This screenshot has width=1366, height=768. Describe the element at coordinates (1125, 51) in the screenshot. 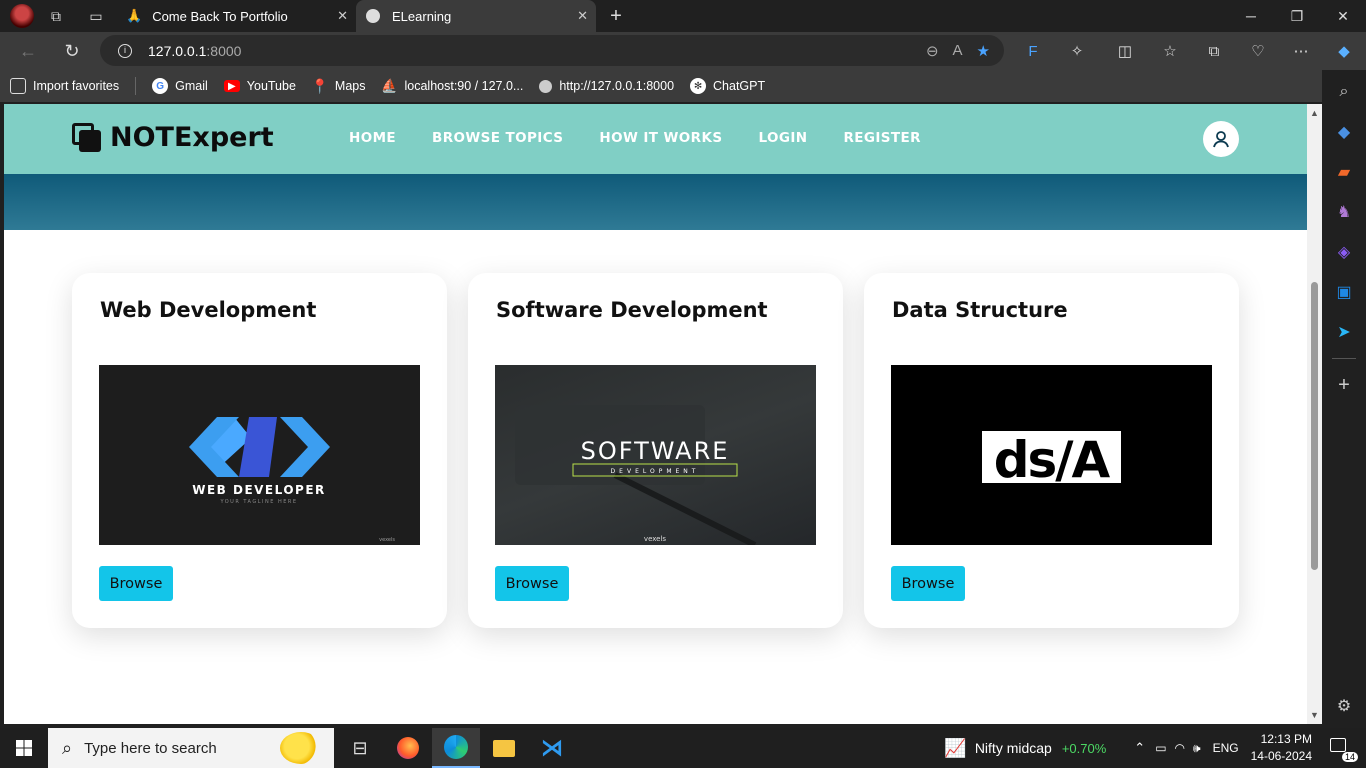

I see `split-screen-icon: ◫` at that location.